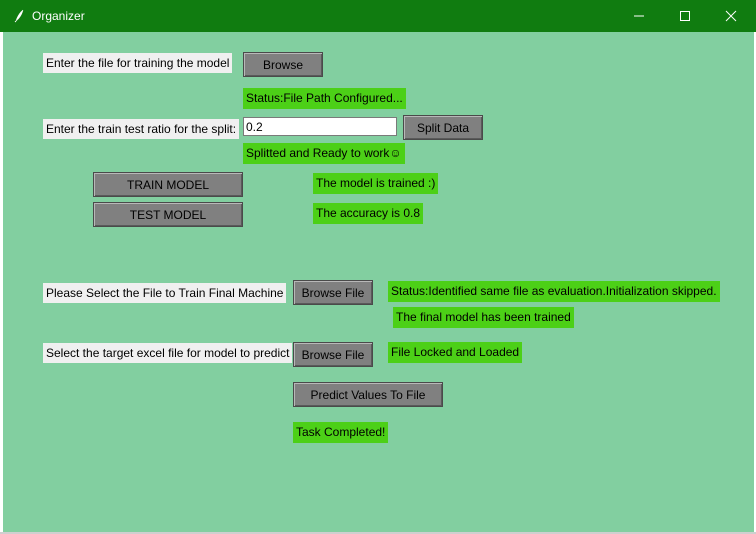 The width and height of the screenshot is (756, 534). I want to click on browse-training-file-button: Browse, so click(283, 64).